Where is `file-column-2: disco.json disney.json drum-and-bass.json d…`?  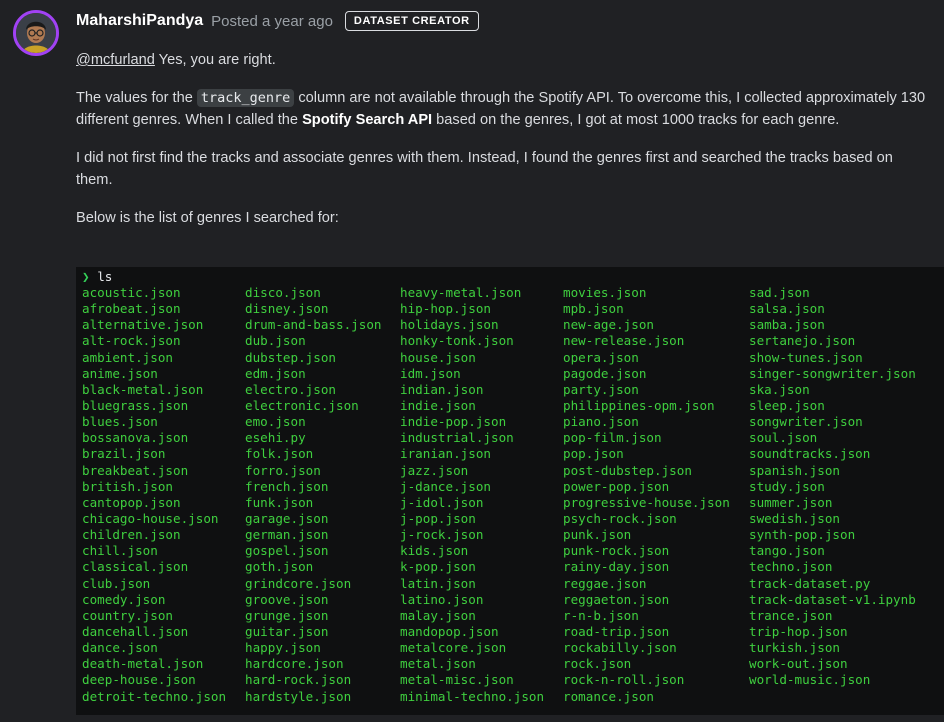 file-column-2: disco.json disney.json drum-and-bass.json d… is located at coordinates (313, 495).